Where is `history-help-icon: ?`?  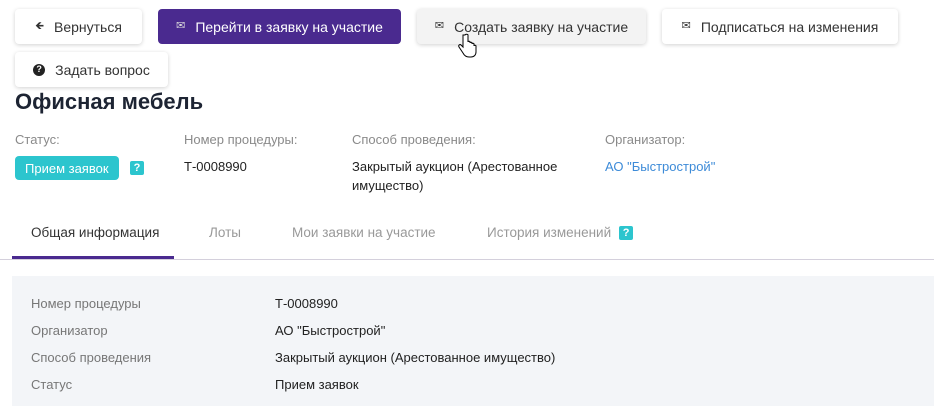
history-help-icon: ? is located at coordinates (626, 232).